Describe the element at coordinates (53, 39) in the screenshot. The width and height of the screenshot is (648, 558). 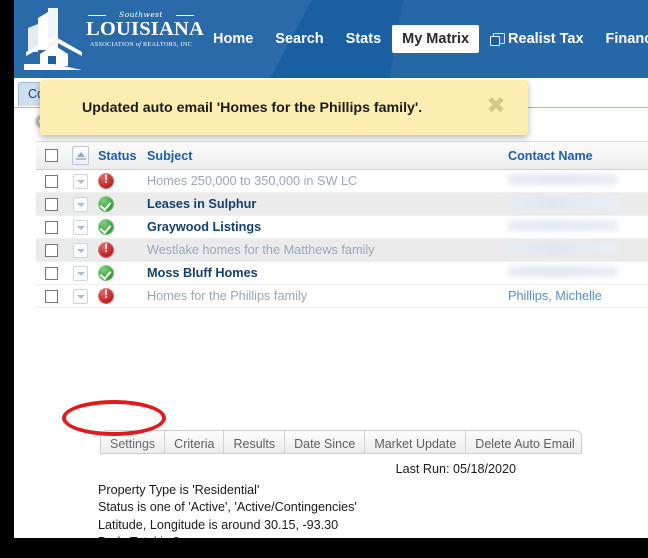
I see `logo-graphic` at that location.